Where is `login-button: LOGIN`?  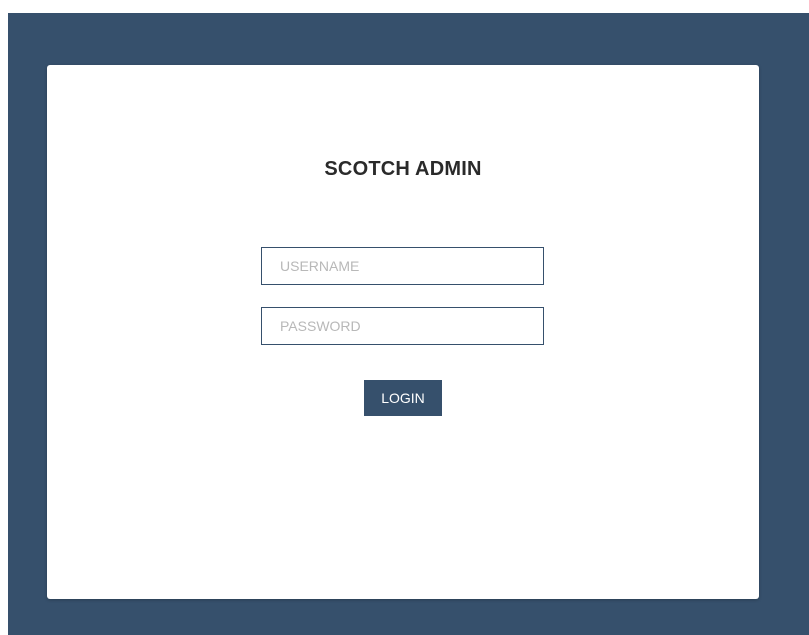
login-button: LOGIN is located at coordinates (403, 398).